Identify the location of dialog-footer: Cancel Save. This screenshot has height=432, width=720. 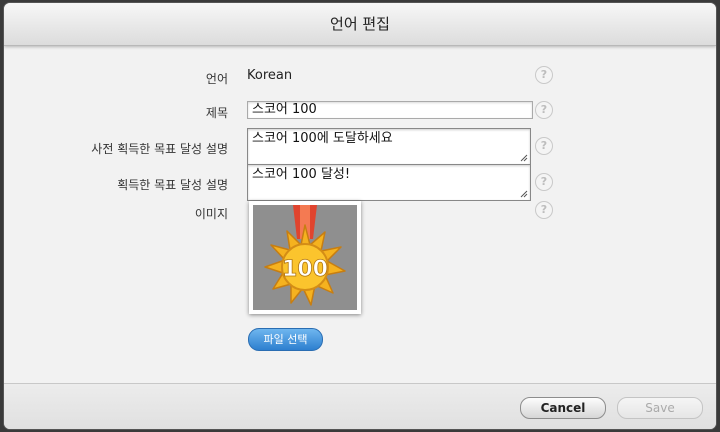
(360, 406).